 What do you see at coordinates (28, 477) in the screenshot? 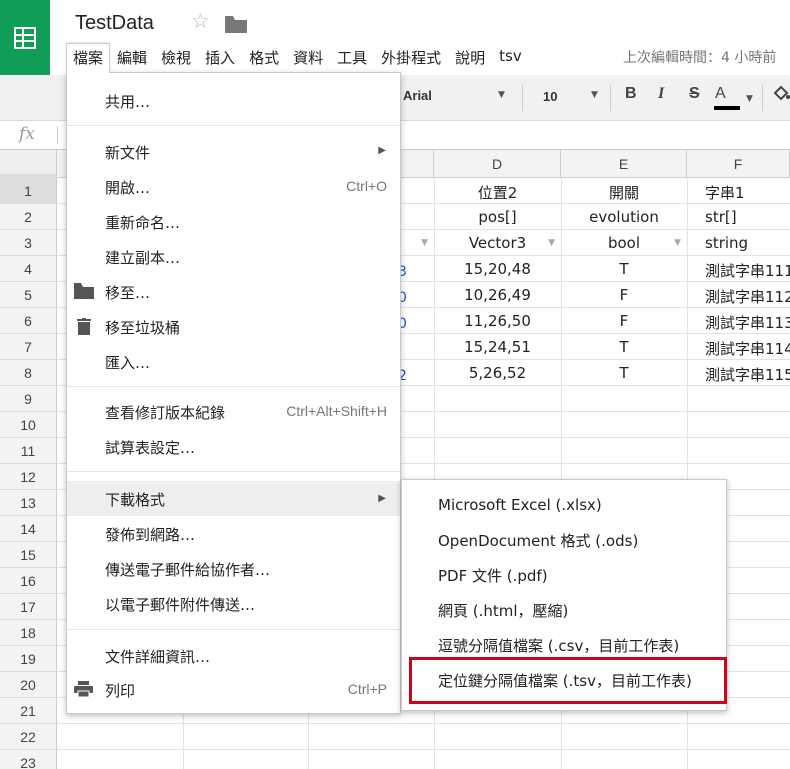
I see `row-header: 12` at bounding box center [28, 477].